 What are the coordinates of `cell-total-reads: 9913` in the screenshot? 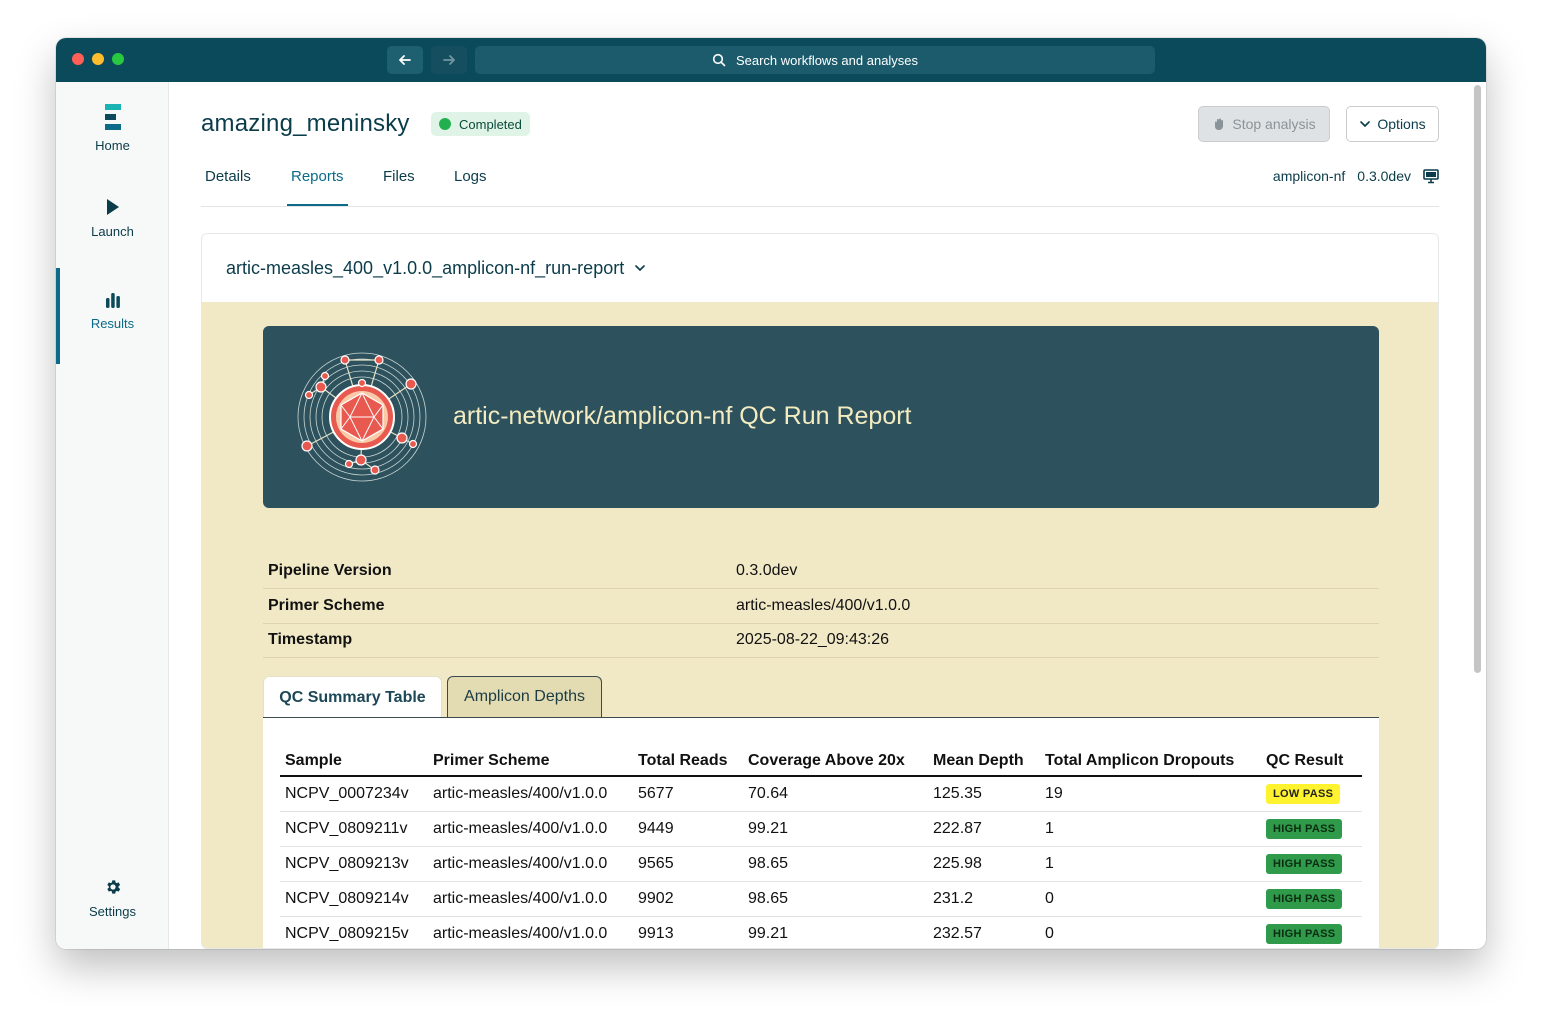 It's located at (688, 932).